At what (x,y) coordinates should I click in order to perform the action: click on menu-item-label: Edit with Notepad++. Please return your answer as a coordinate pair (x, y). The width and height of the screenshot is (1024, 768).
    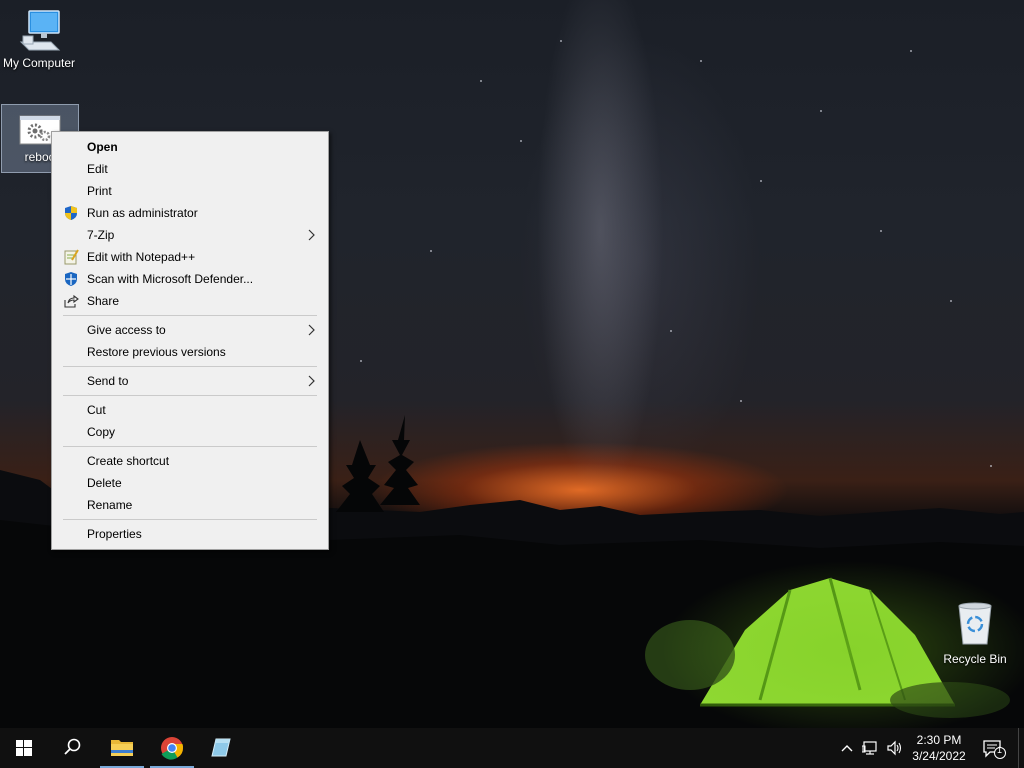
    Looking at the image, I should click on (141, 257).